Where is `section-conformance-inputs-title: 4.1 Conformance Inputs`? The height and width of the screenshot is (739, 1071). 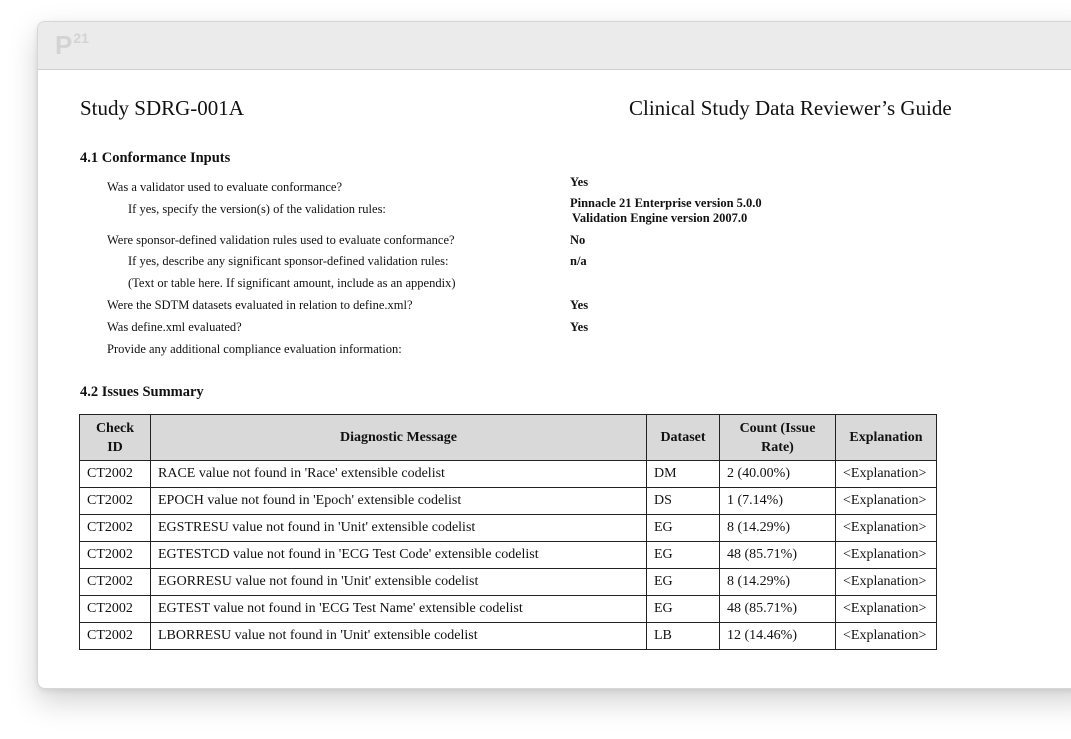
section-conformance-inputs-title: 4.1 Conformance Inputs is located at coordinates (155, 158).